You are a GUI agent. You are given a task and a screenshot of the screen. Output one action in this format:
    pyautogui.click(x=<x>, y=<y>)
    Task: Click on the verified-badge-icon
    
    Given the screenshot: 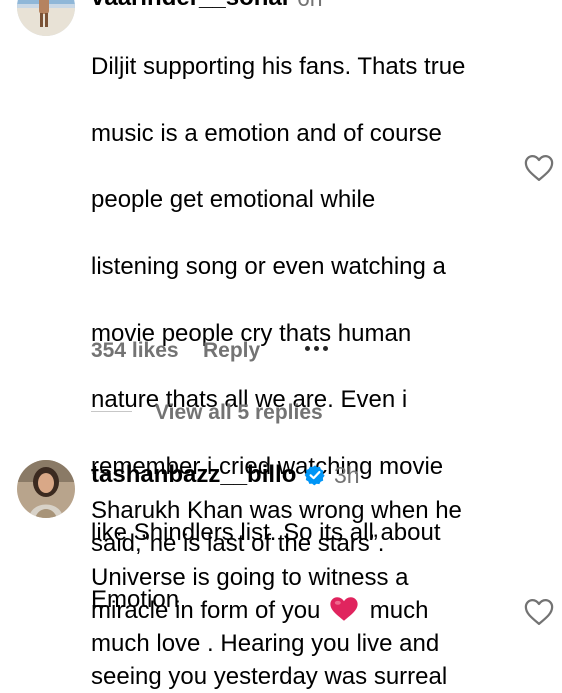 What is the action you would take?
    pyautogui.click(x=314, y=475)
    